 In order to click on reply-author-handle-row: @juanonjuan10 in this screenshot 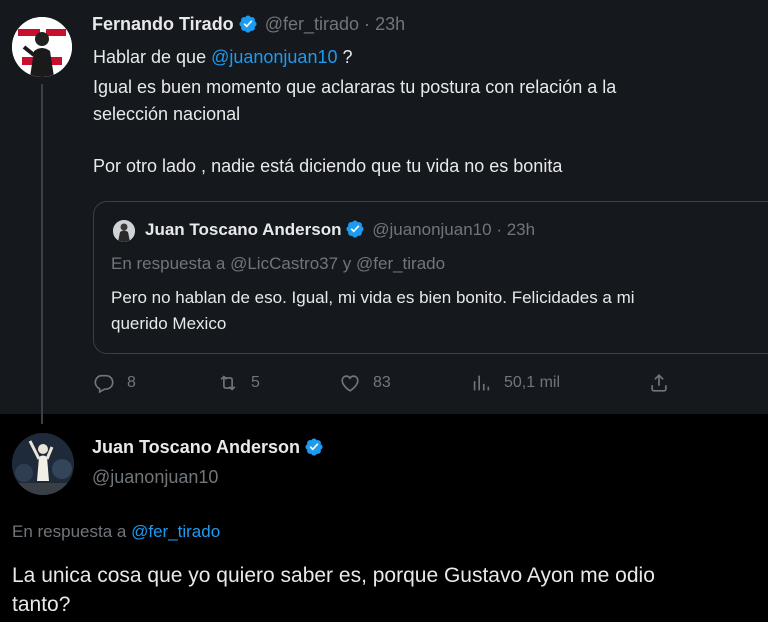, I will do `click(155, 477)`.